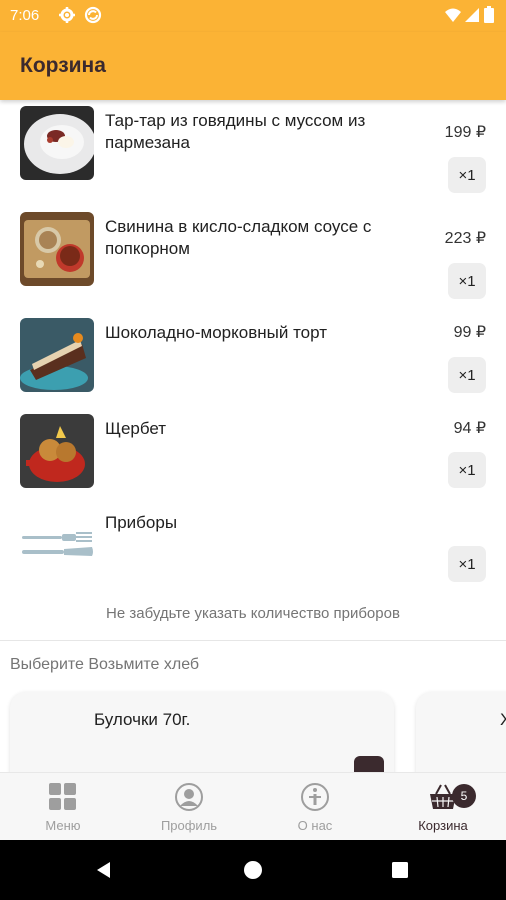 Image resolution: width=506 pixels, height=900 pixels. I want to click on status-bar: 7:06, so click(253, 16).